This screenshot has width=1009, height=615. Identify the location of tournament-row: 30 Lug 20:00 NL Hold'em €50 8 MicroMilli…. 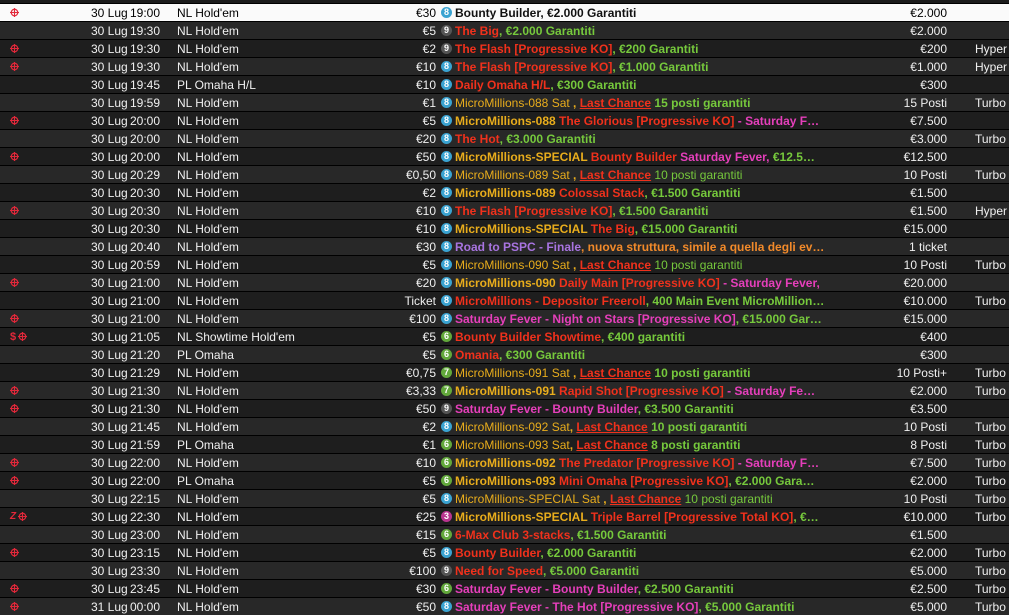
(504, 156).